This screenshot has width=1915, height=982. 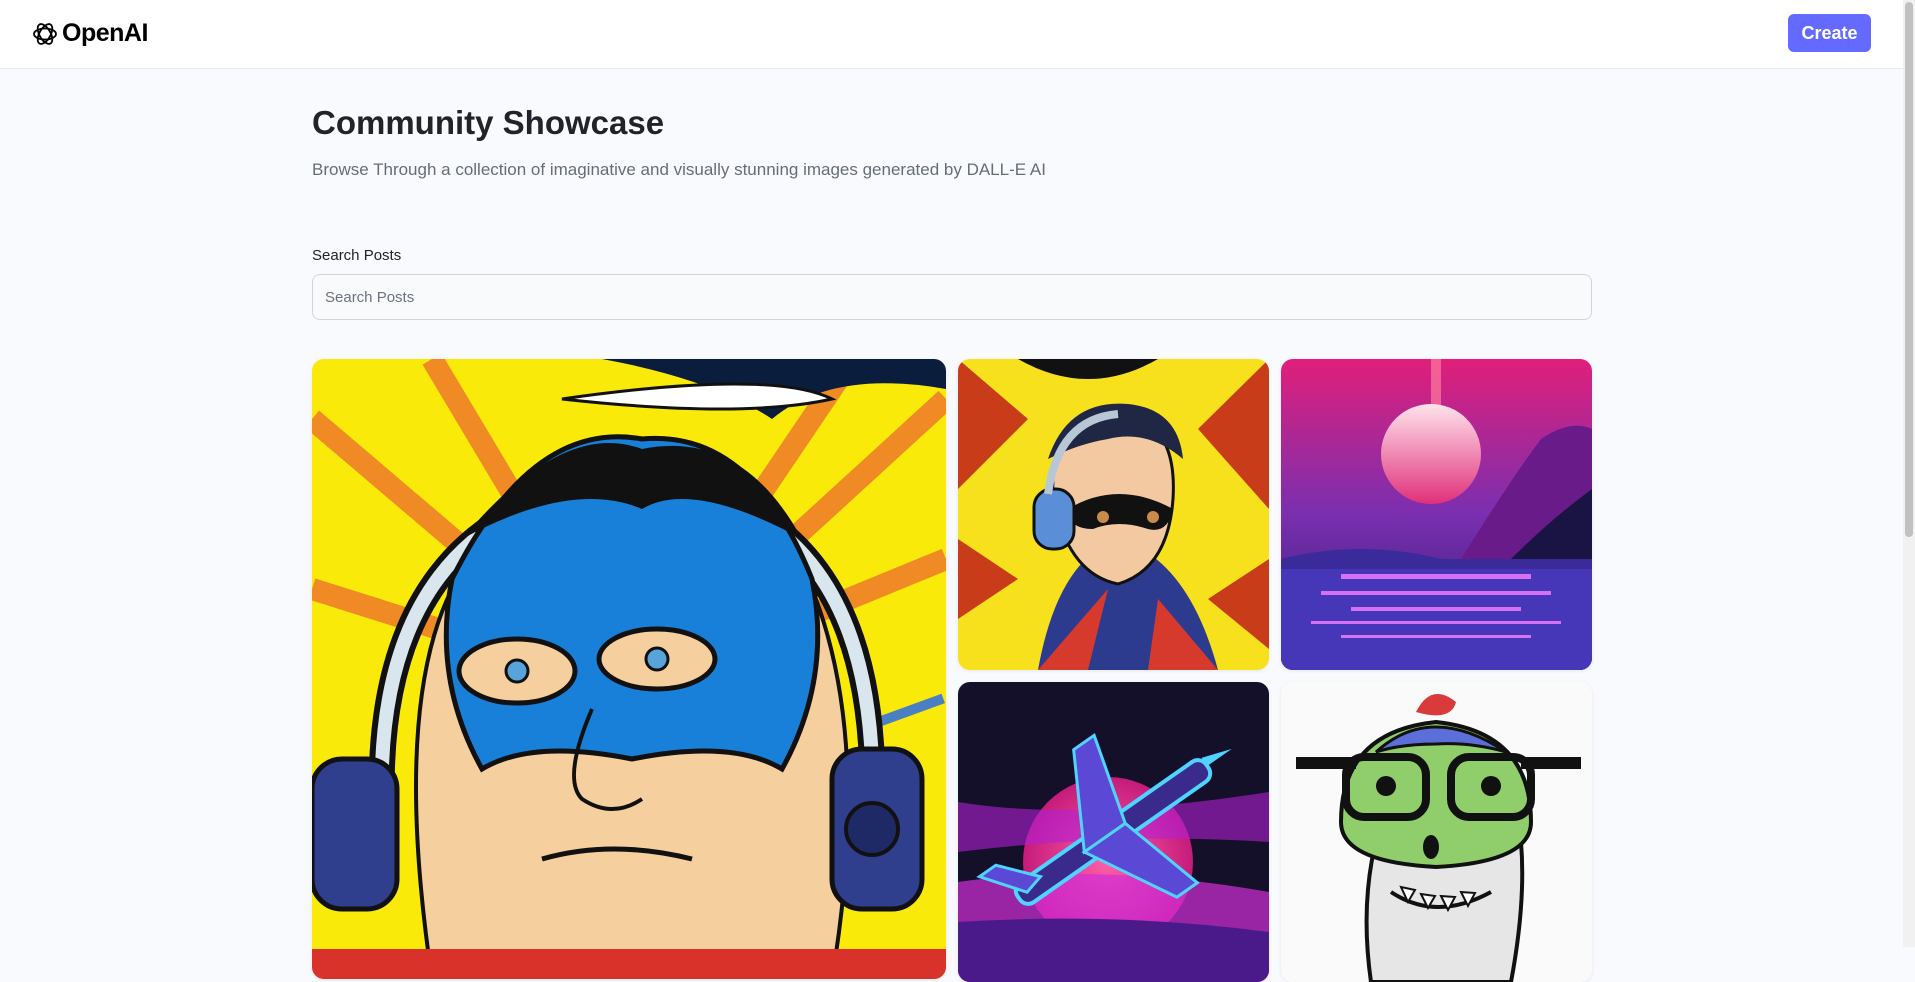 I want to click on search-input, so click(x=952, y=297).